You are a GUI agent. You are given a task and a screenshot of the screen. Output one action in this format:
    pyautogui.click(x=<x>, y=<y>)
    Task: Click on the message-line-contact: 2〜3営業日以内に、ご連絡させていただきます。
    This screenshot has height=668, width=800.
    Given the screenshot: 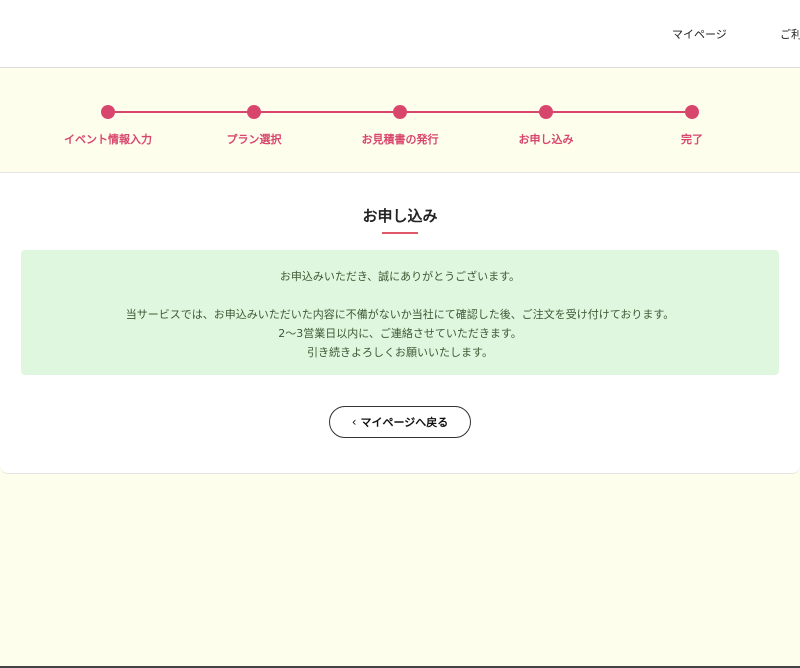 What is the action you would take?
    pyautogui.click(x=400, y=333)
    